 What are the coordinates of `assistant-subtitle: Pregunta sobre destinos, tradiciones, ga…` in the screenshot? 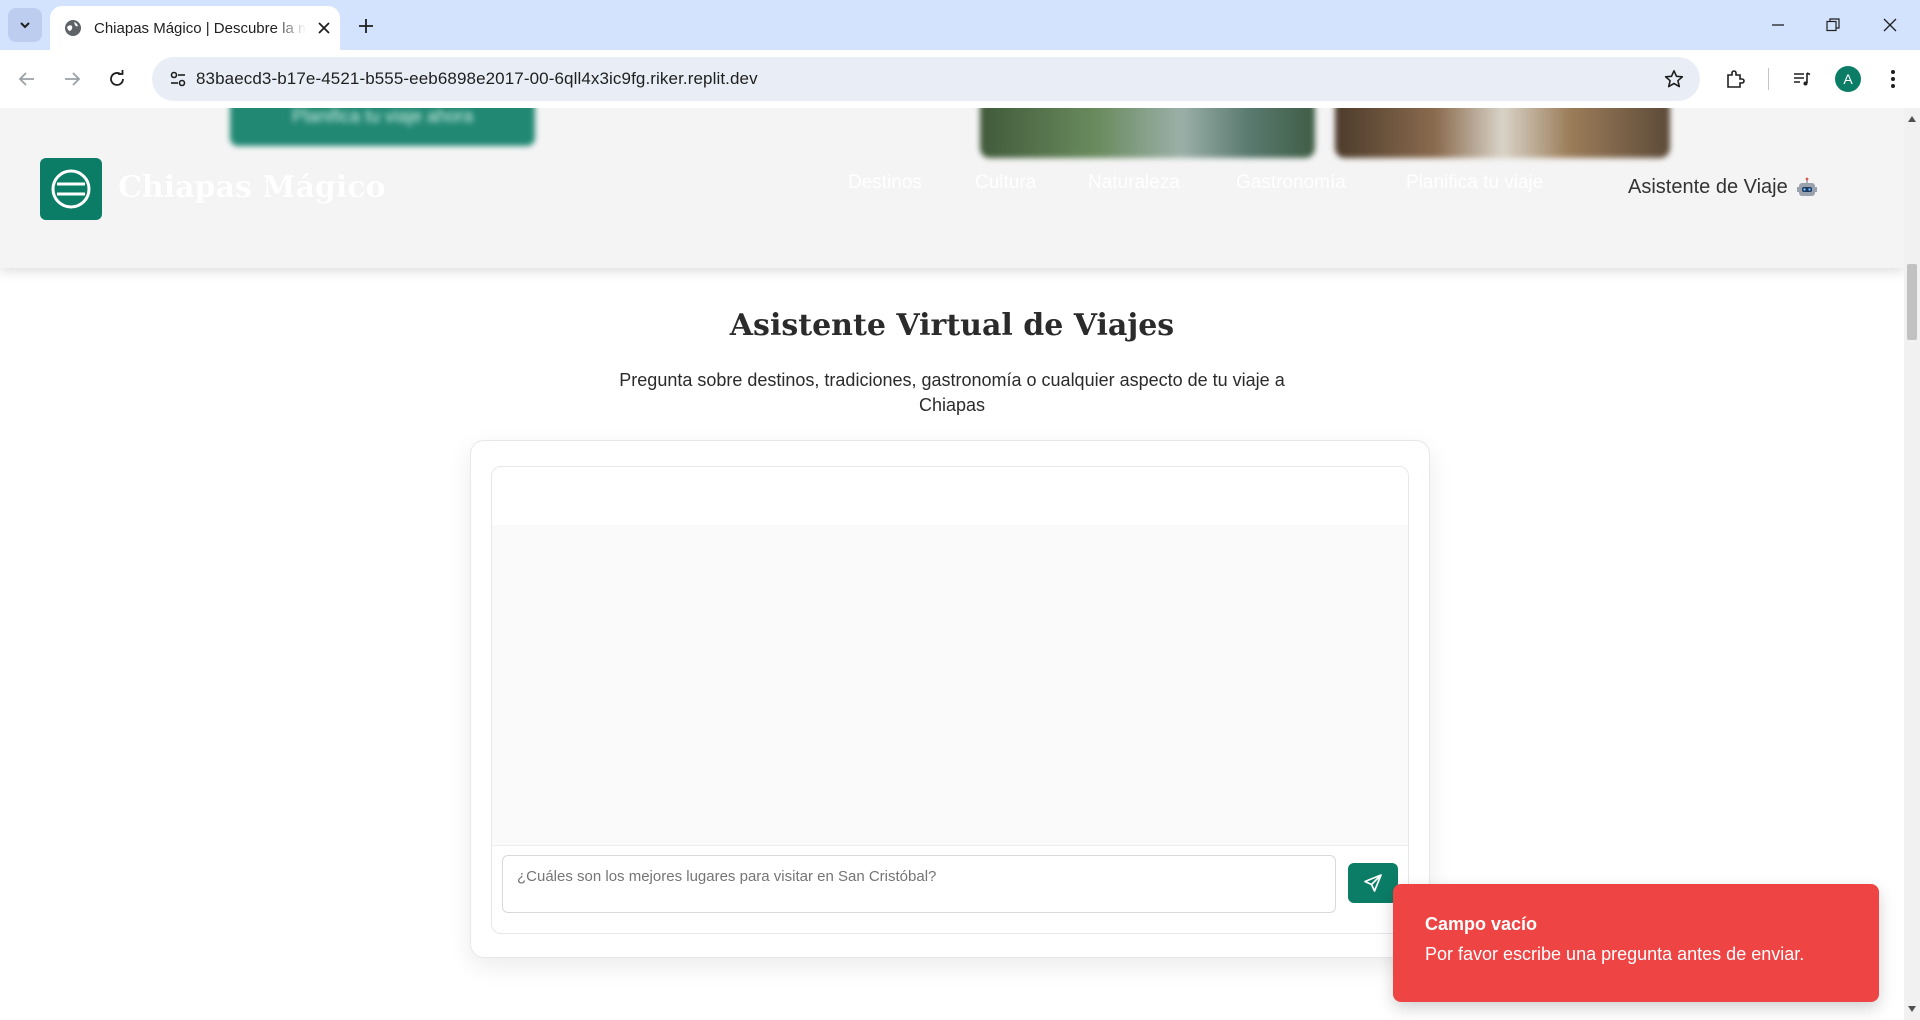 It's located at (952, 392).